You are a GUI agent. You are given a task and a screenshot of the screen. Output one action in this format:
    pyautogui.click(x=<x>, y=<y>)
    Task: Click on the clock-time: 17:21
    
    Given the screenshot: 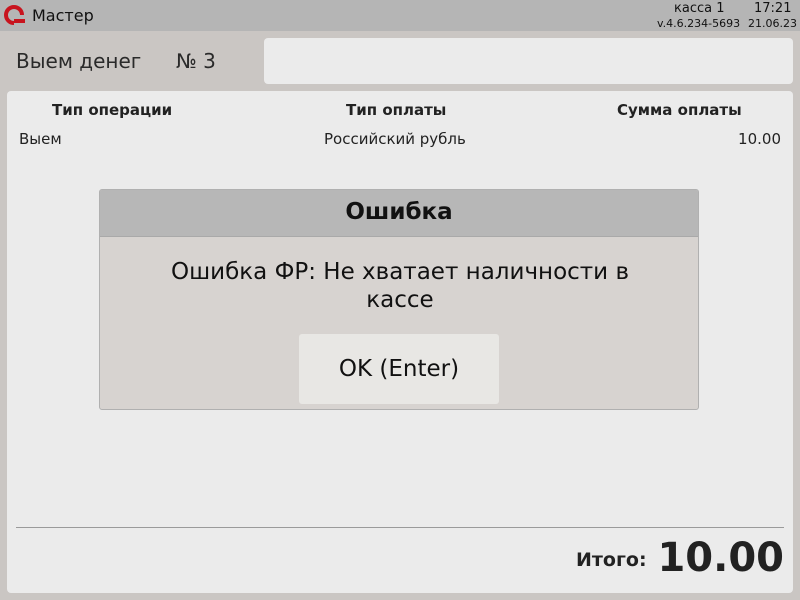 What is the action you would take?
    pyautogui.click(x=773, y=8)
    